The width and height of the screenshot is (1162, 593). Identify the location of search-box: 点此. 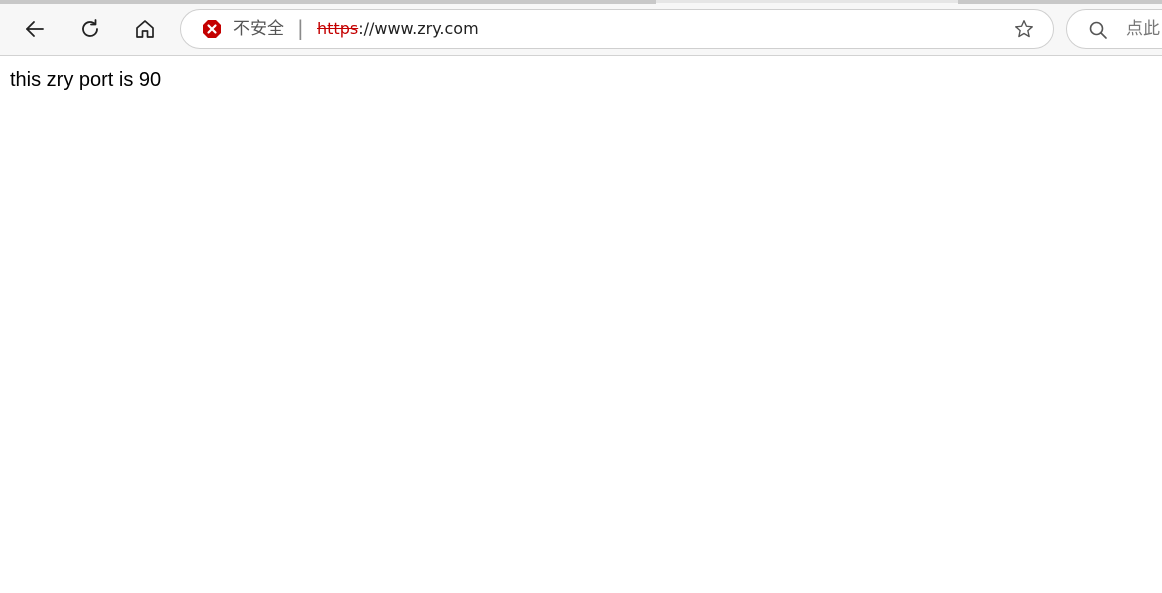
(1114, 29).